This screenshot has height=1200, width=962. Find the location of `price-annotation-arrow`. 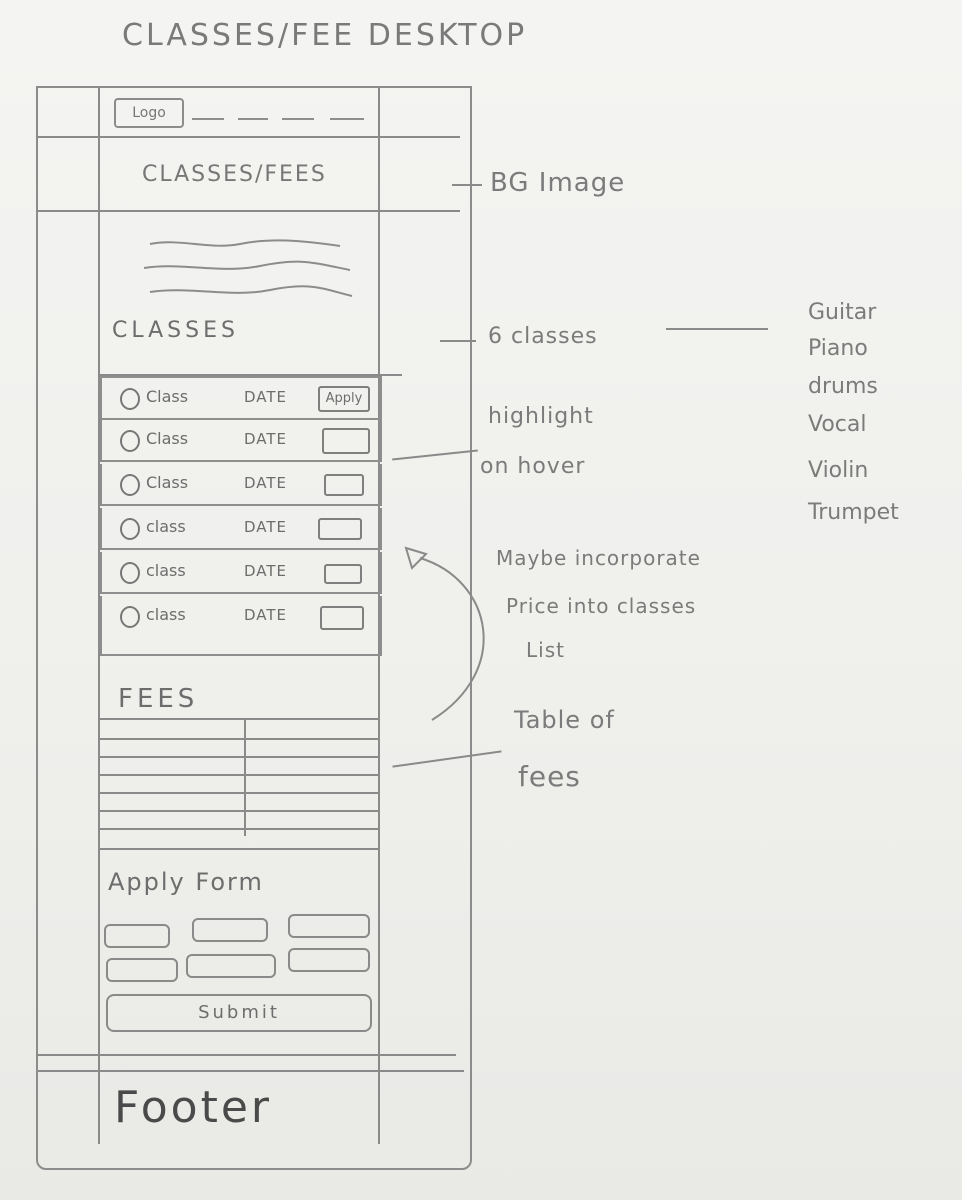

price-annotation-arrow is located at coordinates (444, 633).